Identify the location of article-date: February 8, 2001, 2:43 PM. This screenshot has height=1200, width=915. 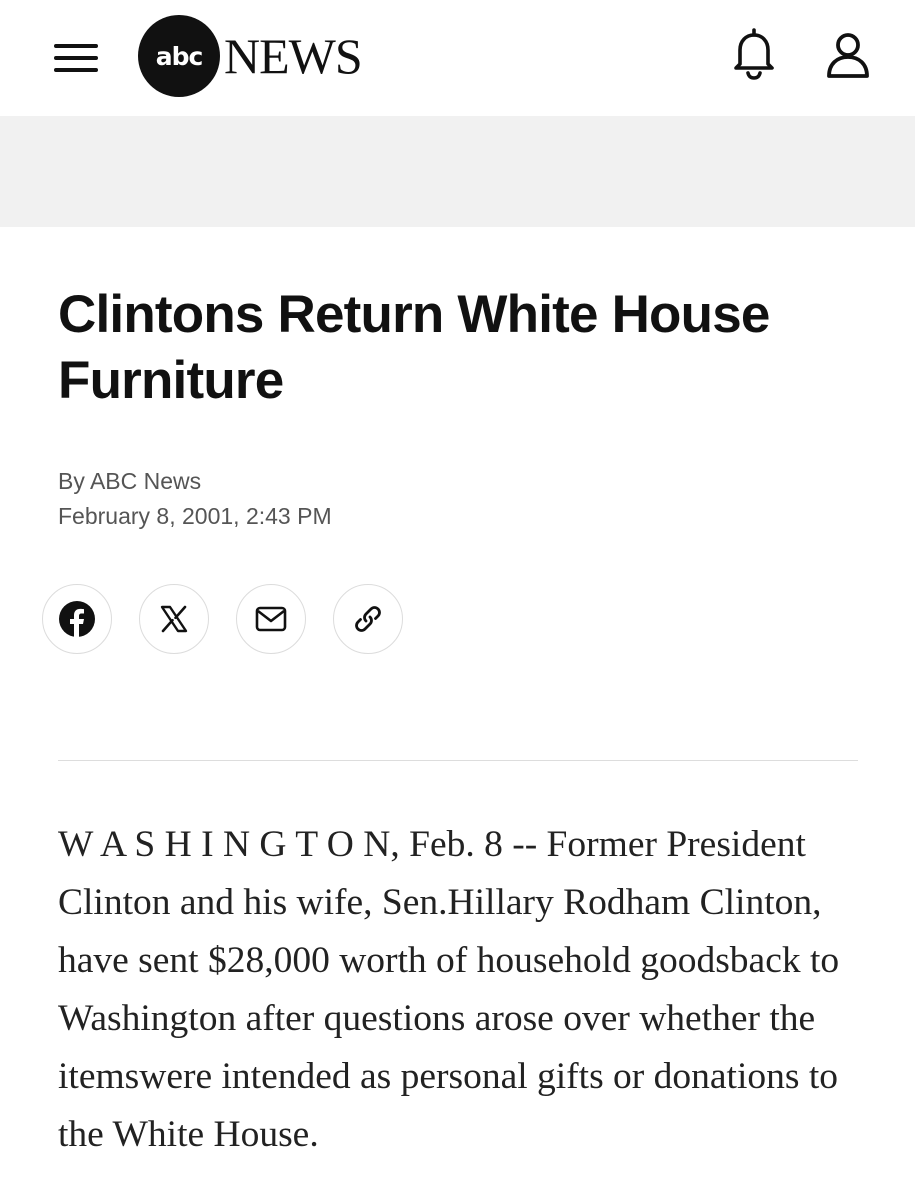
(195, 516).